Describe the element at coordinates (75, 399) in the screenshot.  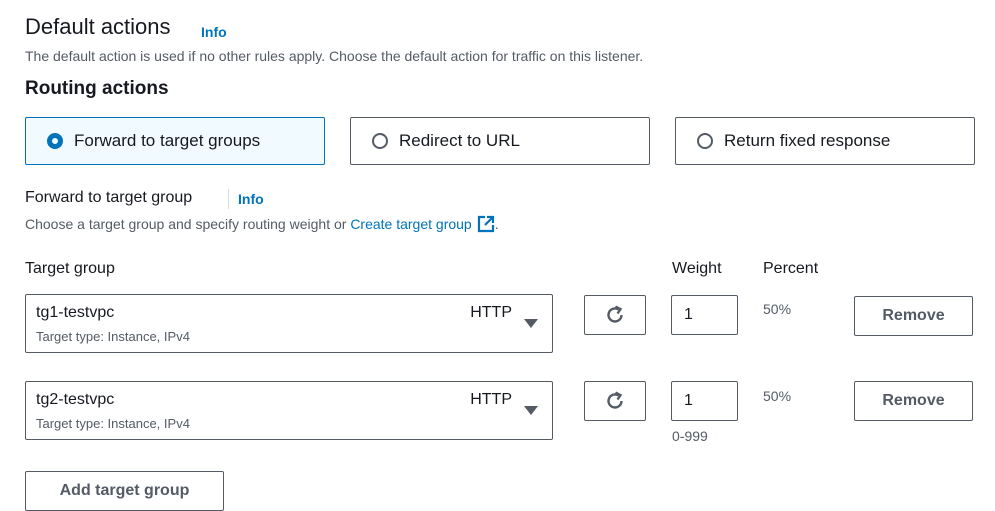
I see `target-group-name: tg2-testvpc` at that location.